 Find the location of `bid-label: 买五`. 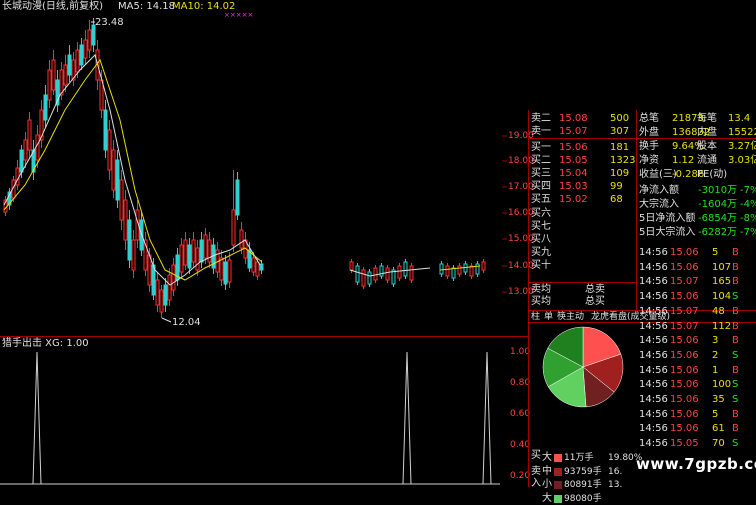

bid-label: 买五 is located at coordinates (541, 200).